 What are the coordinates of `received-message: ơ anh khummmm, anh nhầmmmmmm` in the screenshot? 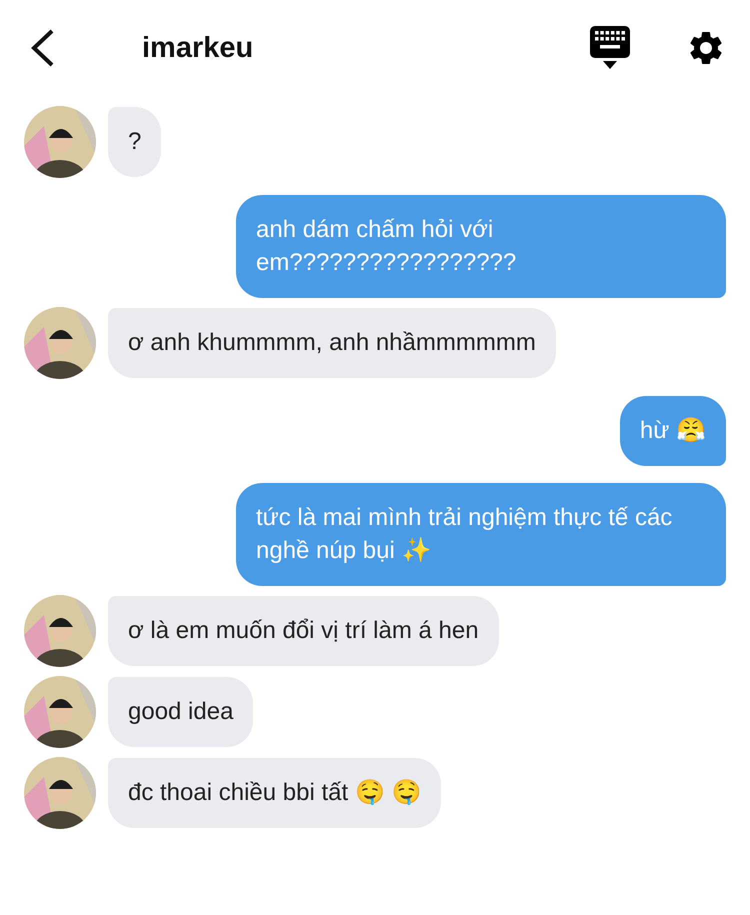 It's located at (332, 343).